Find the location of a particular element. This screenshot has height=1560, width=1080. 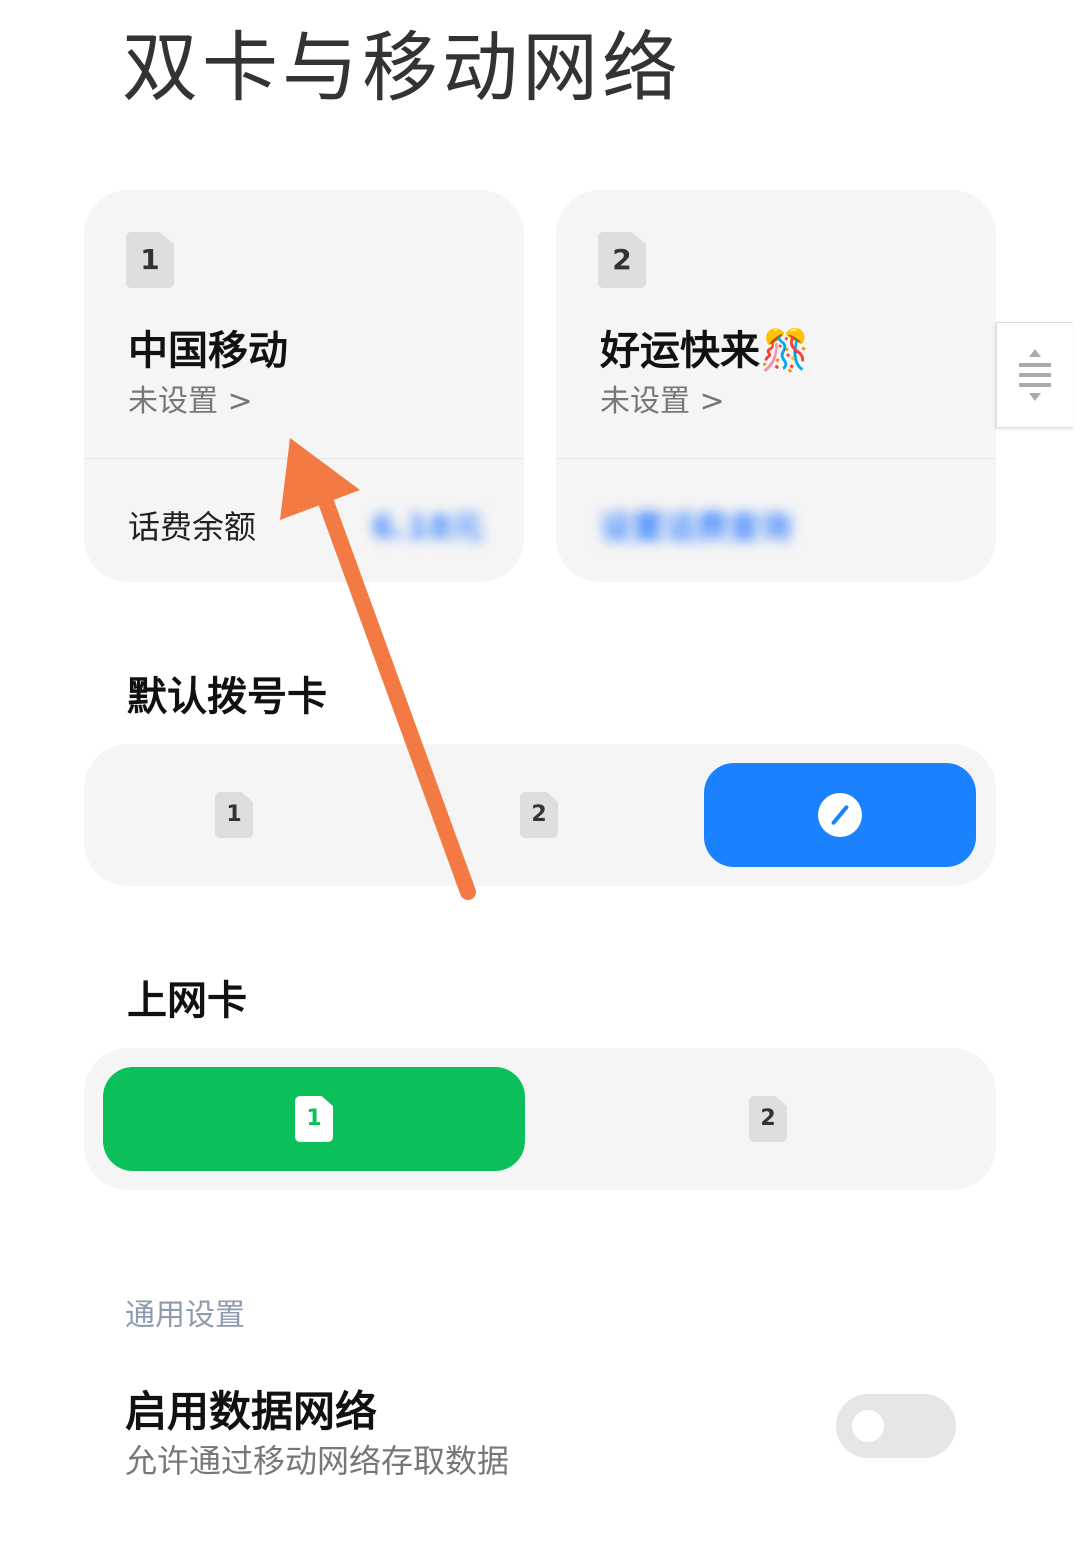

sim-2-status: 未设置 > is located at coordinates (662, 401).